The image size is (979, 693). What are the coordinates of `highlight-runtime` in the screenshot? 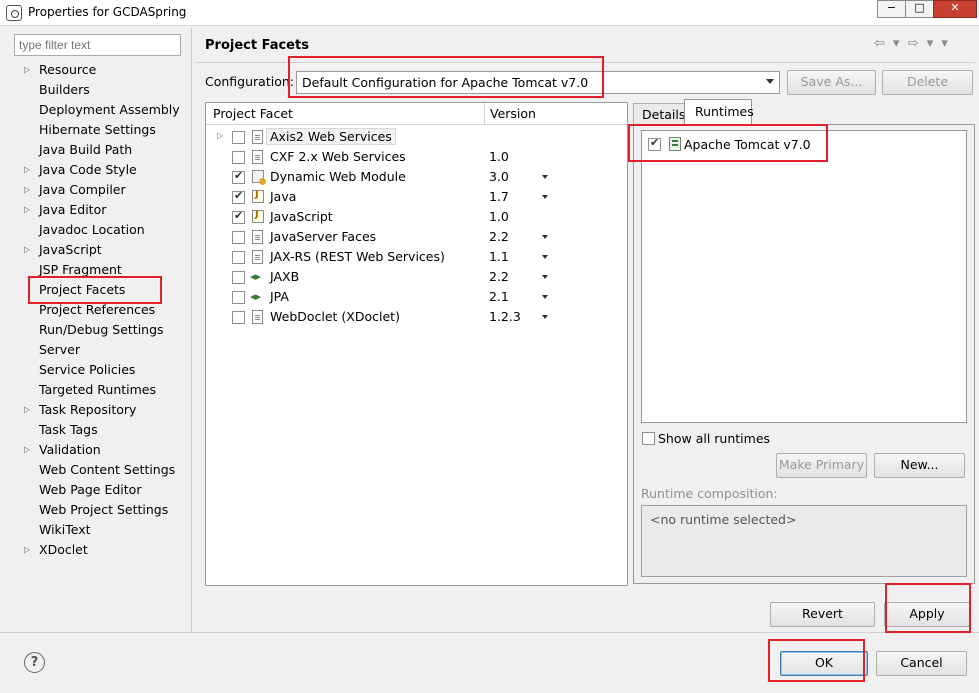 It's located at (728, 143).